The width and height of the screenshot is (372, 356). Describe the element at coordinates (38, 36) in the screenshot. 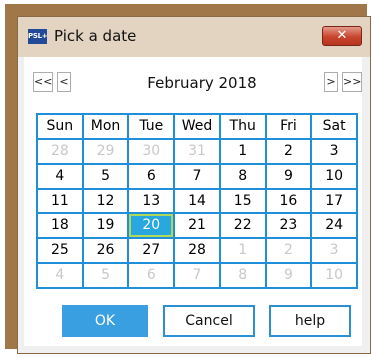

I see `app-icon: PSL+` at that location.